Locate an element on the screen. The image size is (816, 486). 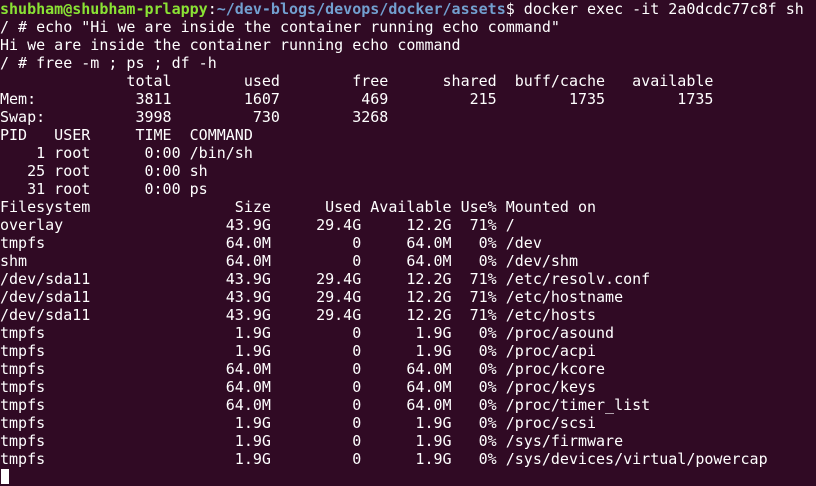
output-line: tmpfs 1.9G 0 1.9G 0% /proc/acpi is located at coordinates (298, 351).